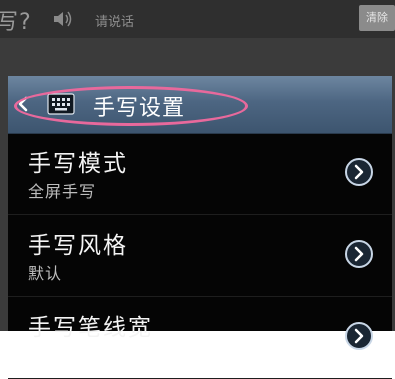  What do you see at coordinates (197, 19) in the screenshot?
I see `background-topbar: 写? 请说话 清除` at bounding box center [197, 19].